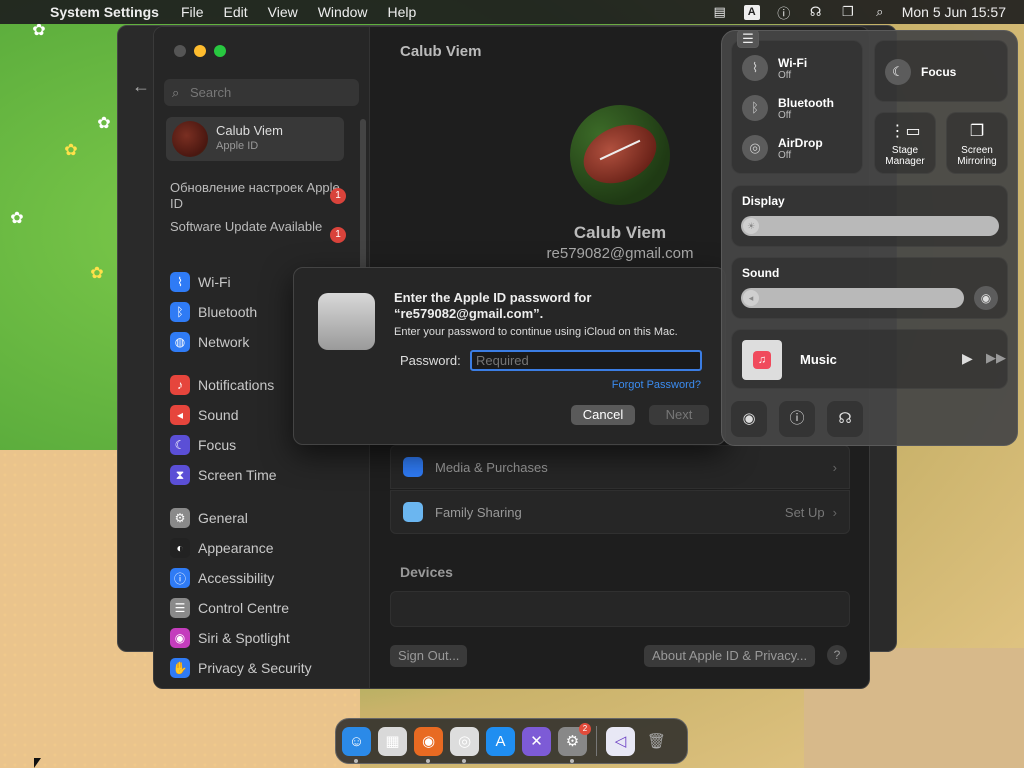 This screenshot has width=1024, height=768. Describe the element at coordinates (214, 282) in the screenshot. I see `sidebar-item-label: Wi-Fi` at that location.